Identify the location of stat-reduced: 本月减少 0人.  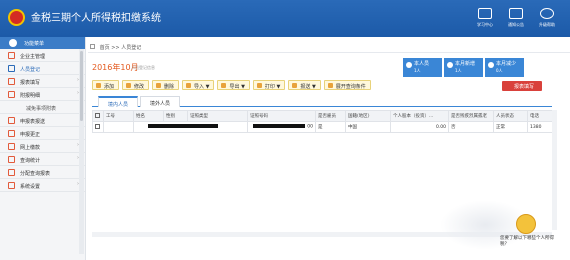
(504, 67).